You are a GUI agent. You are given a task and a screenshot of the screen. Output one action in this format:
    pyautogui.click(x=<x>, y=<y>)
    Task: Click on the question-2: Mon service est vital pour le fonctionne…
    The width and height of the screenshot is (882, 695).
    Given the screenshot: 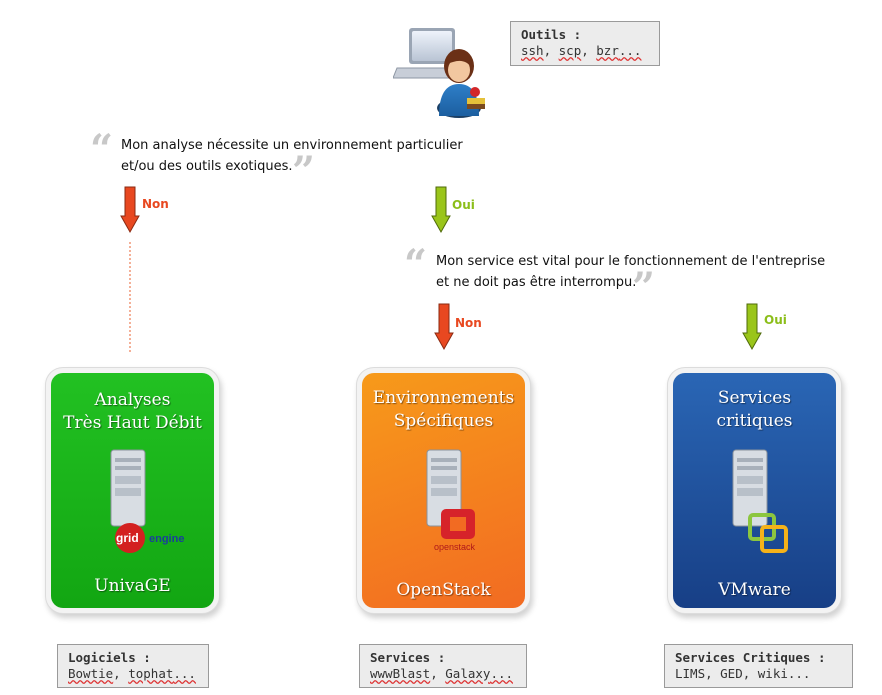 What is the action you would take?
    pyautogui.click(x=631, y=272)
    